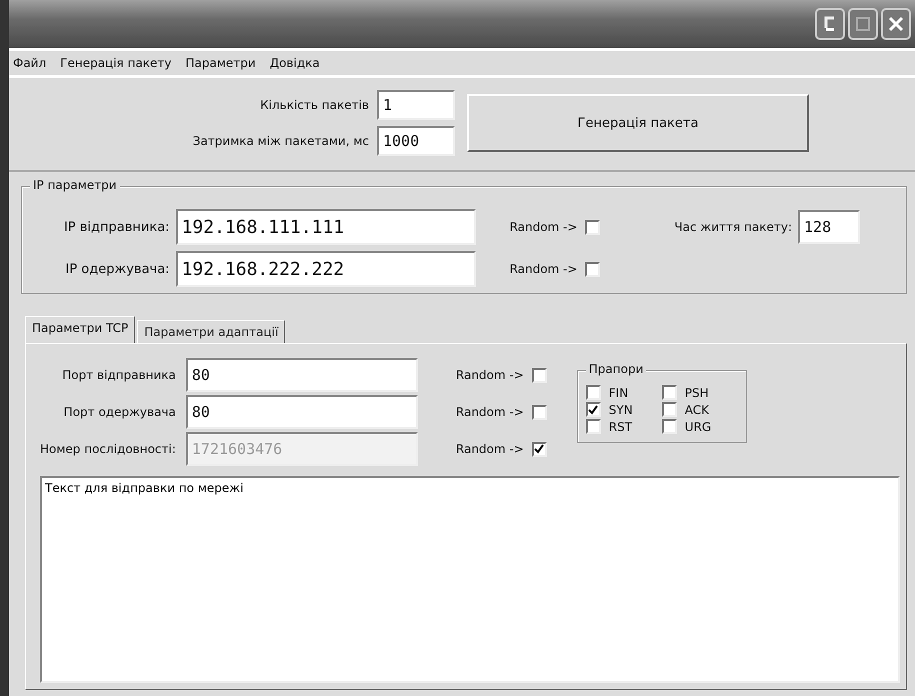 This screenshot has height=696, width=915. What do you see at coordinates (108, 449) in the screenshot?
I see `field-label: Номер послідовності:` at bounding box center [108, 449].